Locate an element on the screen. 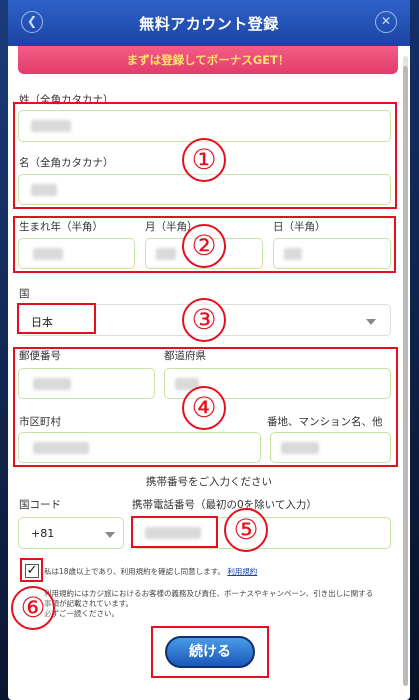  close-icon: ✕ is located at coordinates (386, 22).